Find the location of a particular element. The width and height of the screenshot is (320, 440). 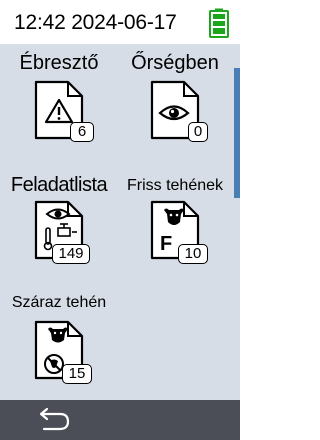

time-text: 12:42 is located at coordinates (40, 22).